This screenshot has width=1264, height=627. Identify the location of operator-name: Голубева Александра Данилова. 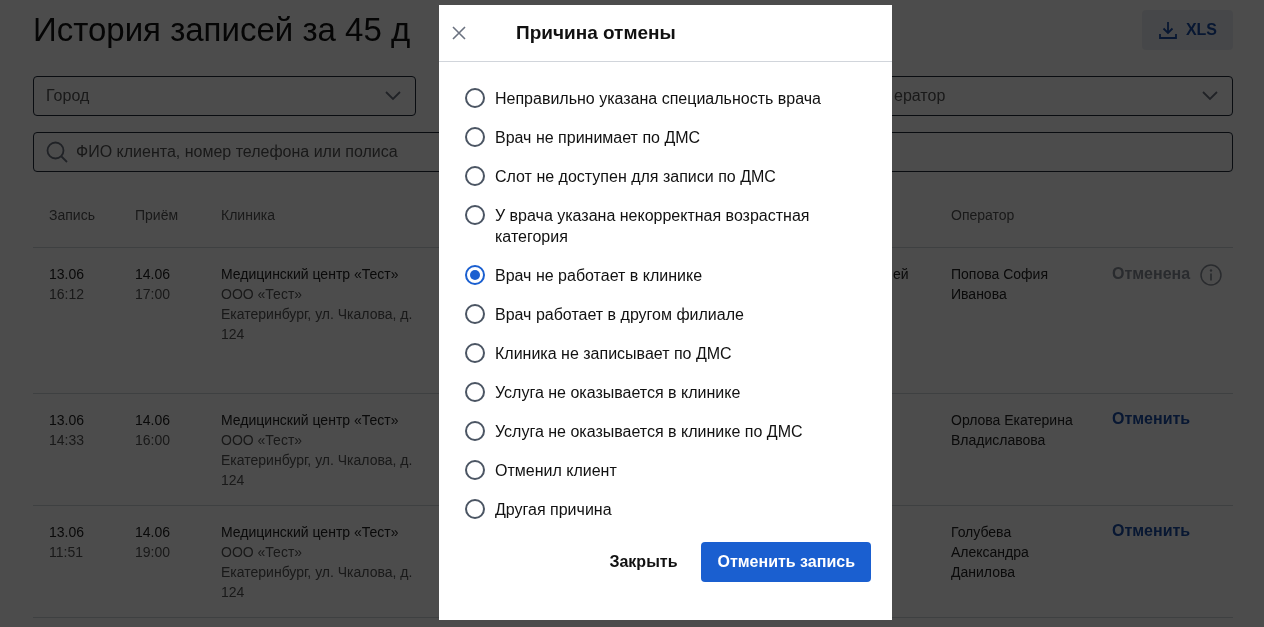
(990, 552).